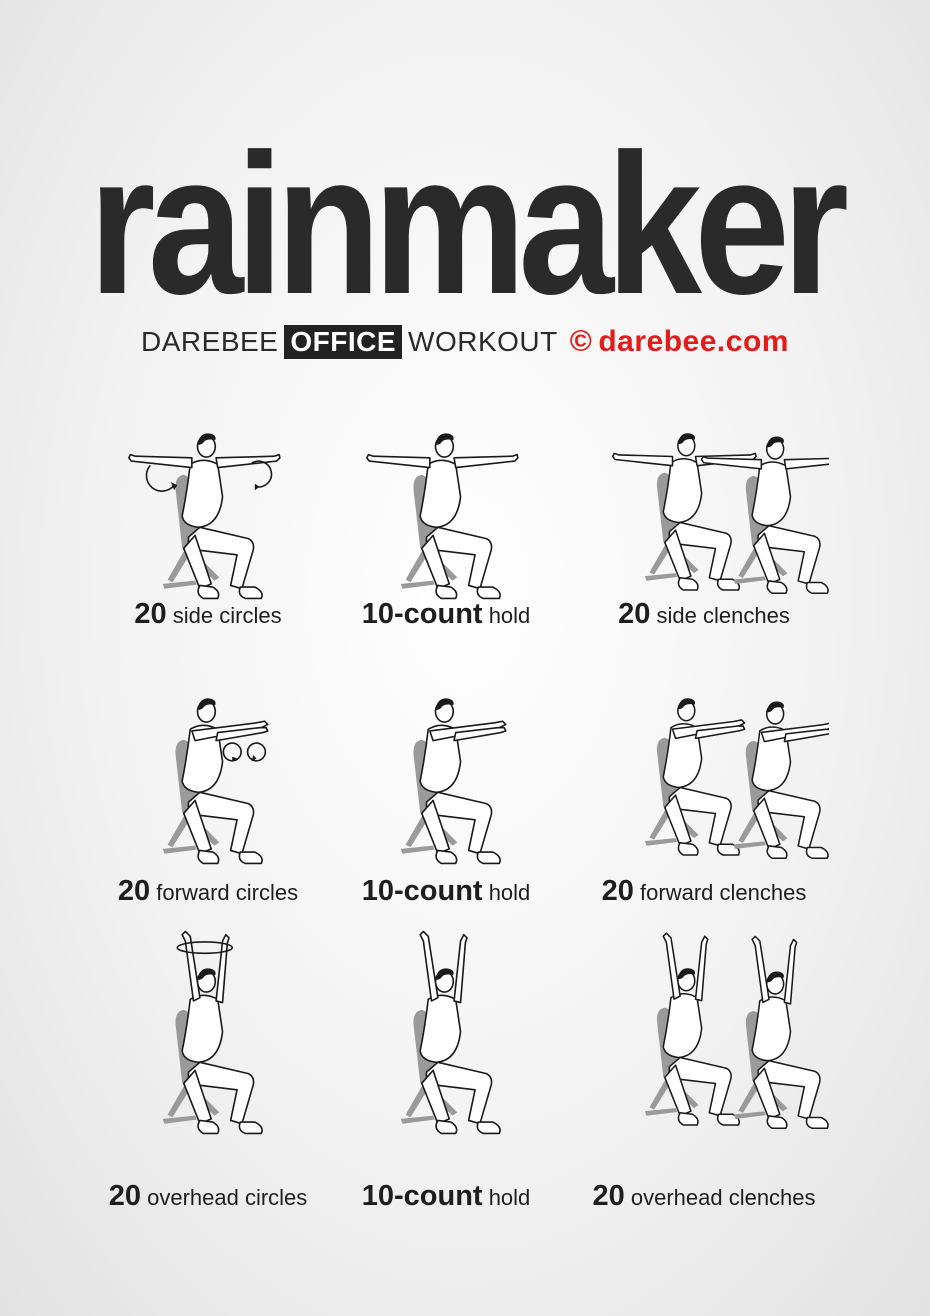  I want to click on subtitle: DAREBEE OFFICE WORKOUT © darebee.com, so click(465, 342).